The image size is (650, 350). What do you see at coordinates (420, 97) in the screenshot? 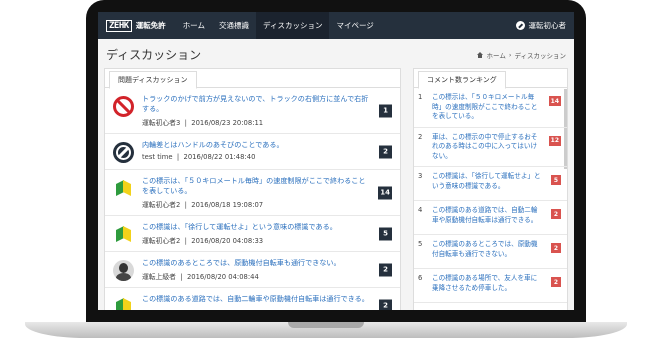
I see `ranking-number: 1` at bounding box center [420, 97].